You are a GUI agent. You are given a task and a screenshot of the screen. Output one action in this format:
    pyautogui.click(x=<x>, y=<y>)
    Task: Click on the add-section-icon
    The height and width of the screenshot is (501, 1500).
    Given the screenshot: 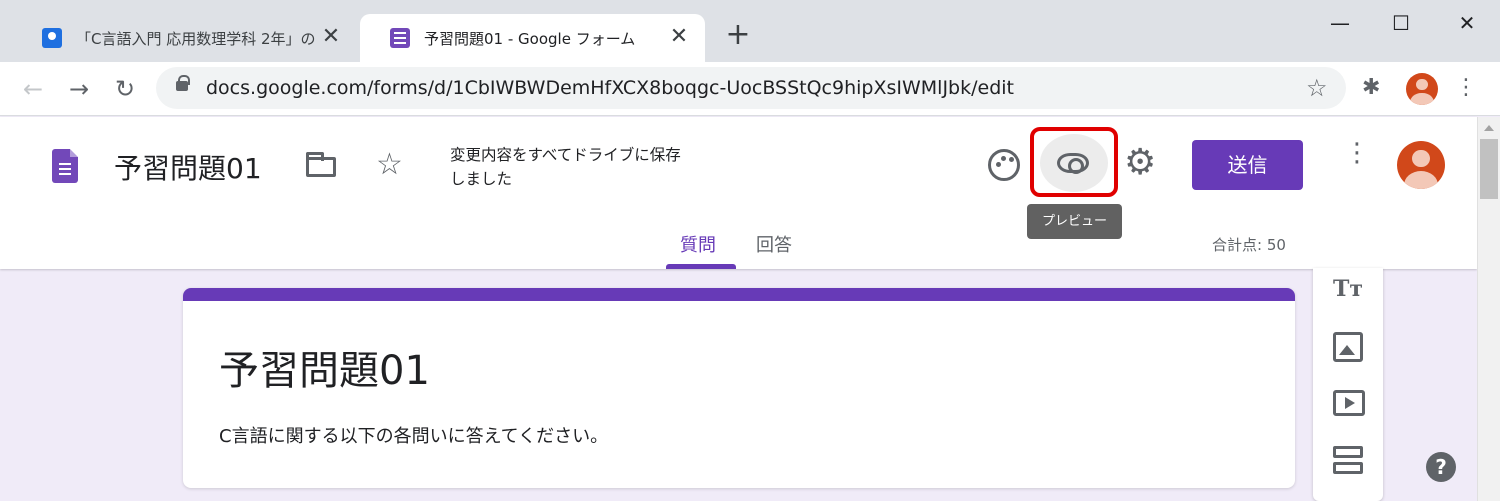 What is the action you would take?
    pyautogui.click(x=1348, y=461)
    